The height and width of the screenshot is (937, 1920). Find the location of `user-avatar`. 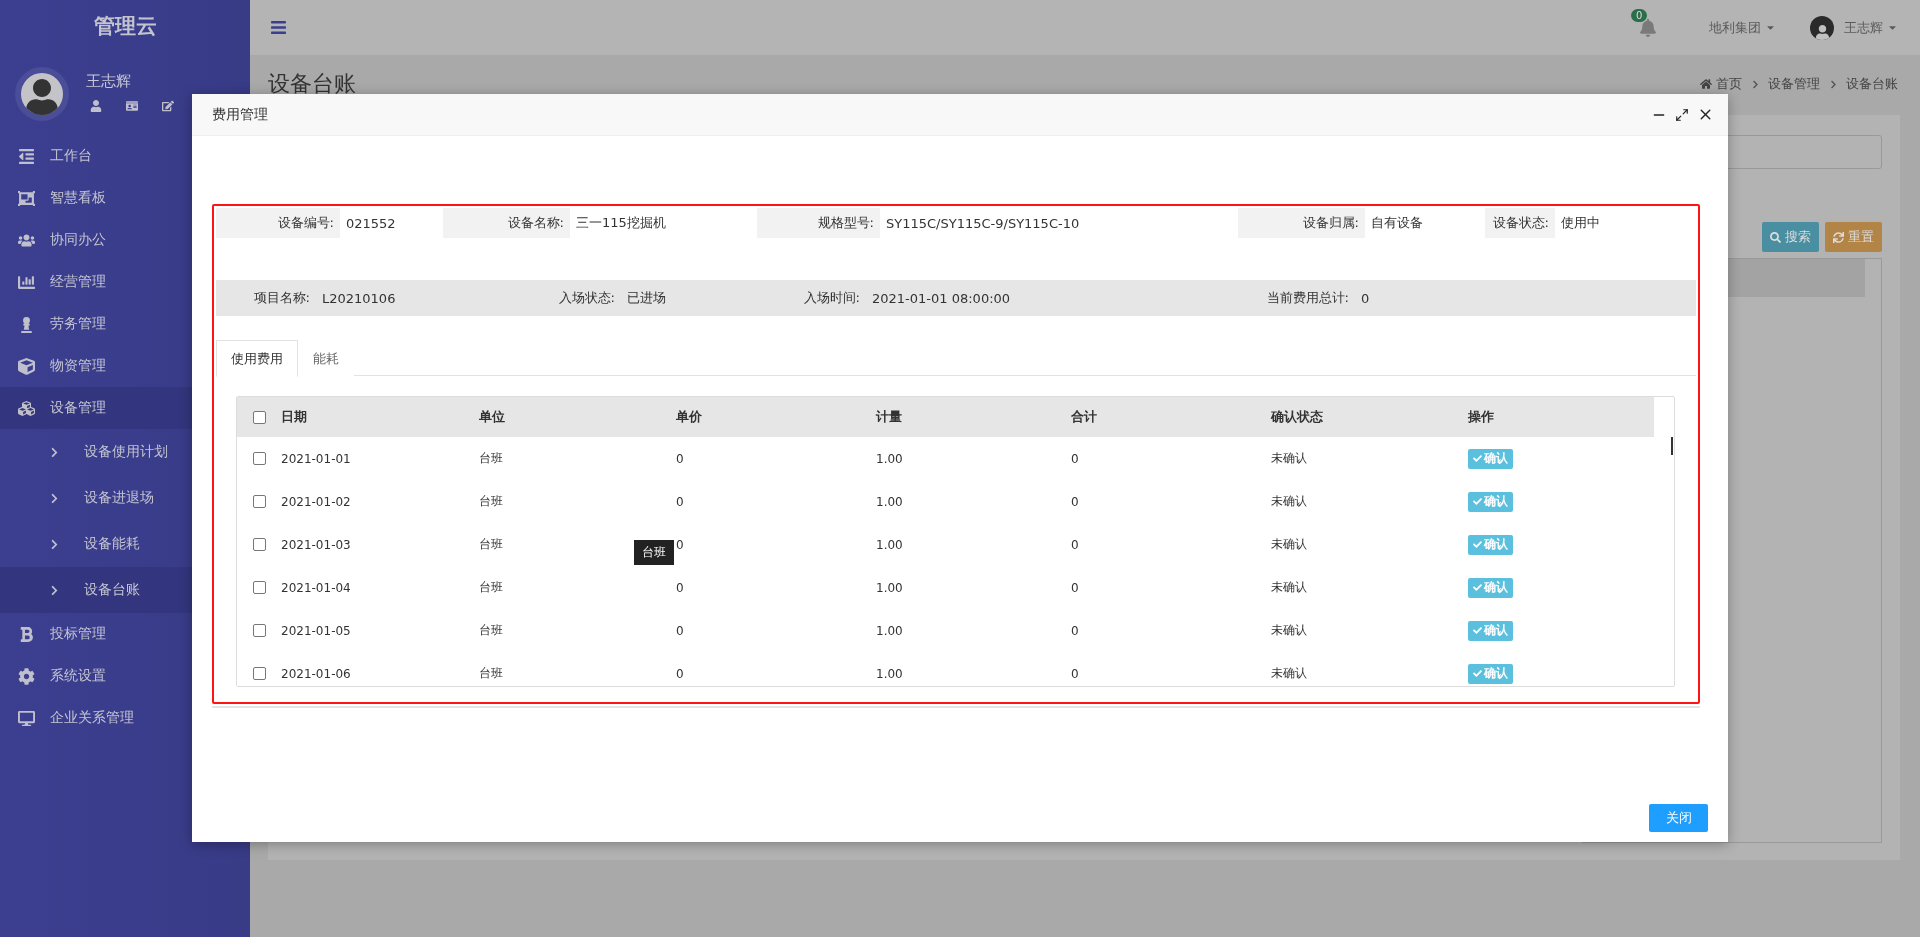

user-avatar is located at coordinates (1822, 27).